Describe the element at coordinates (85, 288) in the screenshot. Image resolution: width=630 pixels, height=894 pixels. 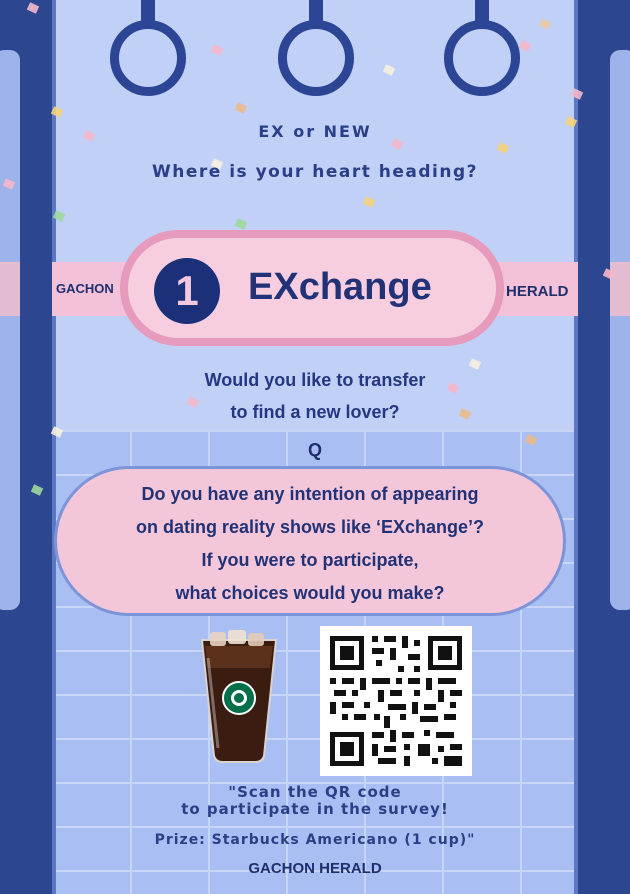
I see `station-left-label: GACHON` at that location.